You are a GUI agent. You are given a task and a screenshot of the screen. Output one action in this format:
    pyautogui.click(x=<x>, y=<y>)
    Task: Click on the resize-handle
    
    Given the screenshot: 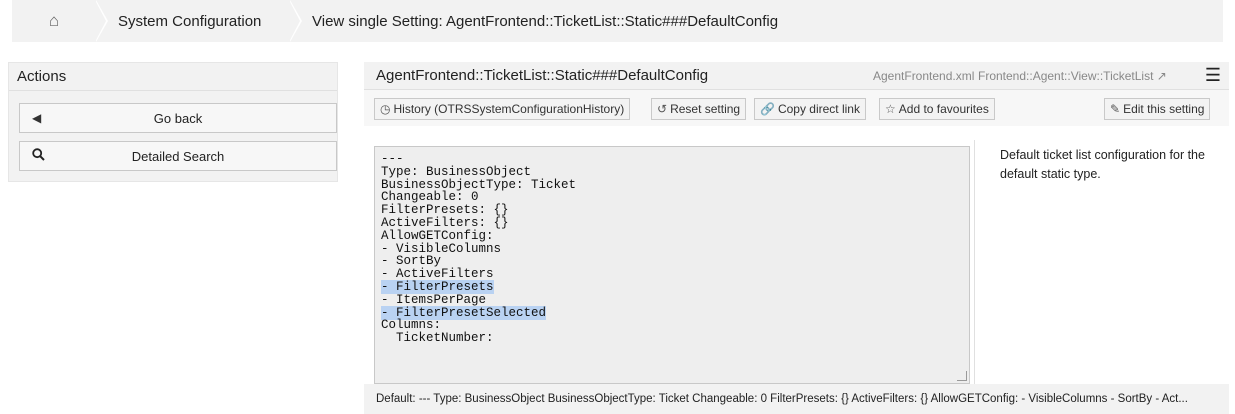 What is the action you would take?
    pyautogui.click(x=962, y=376)
    